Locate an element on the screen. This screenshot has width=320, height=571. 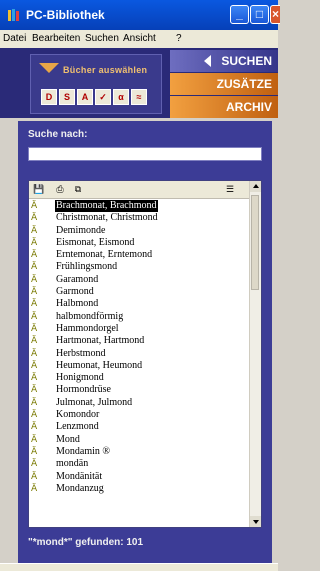
list-item-label: Mondamin ® is located at coordinates (83, 451).